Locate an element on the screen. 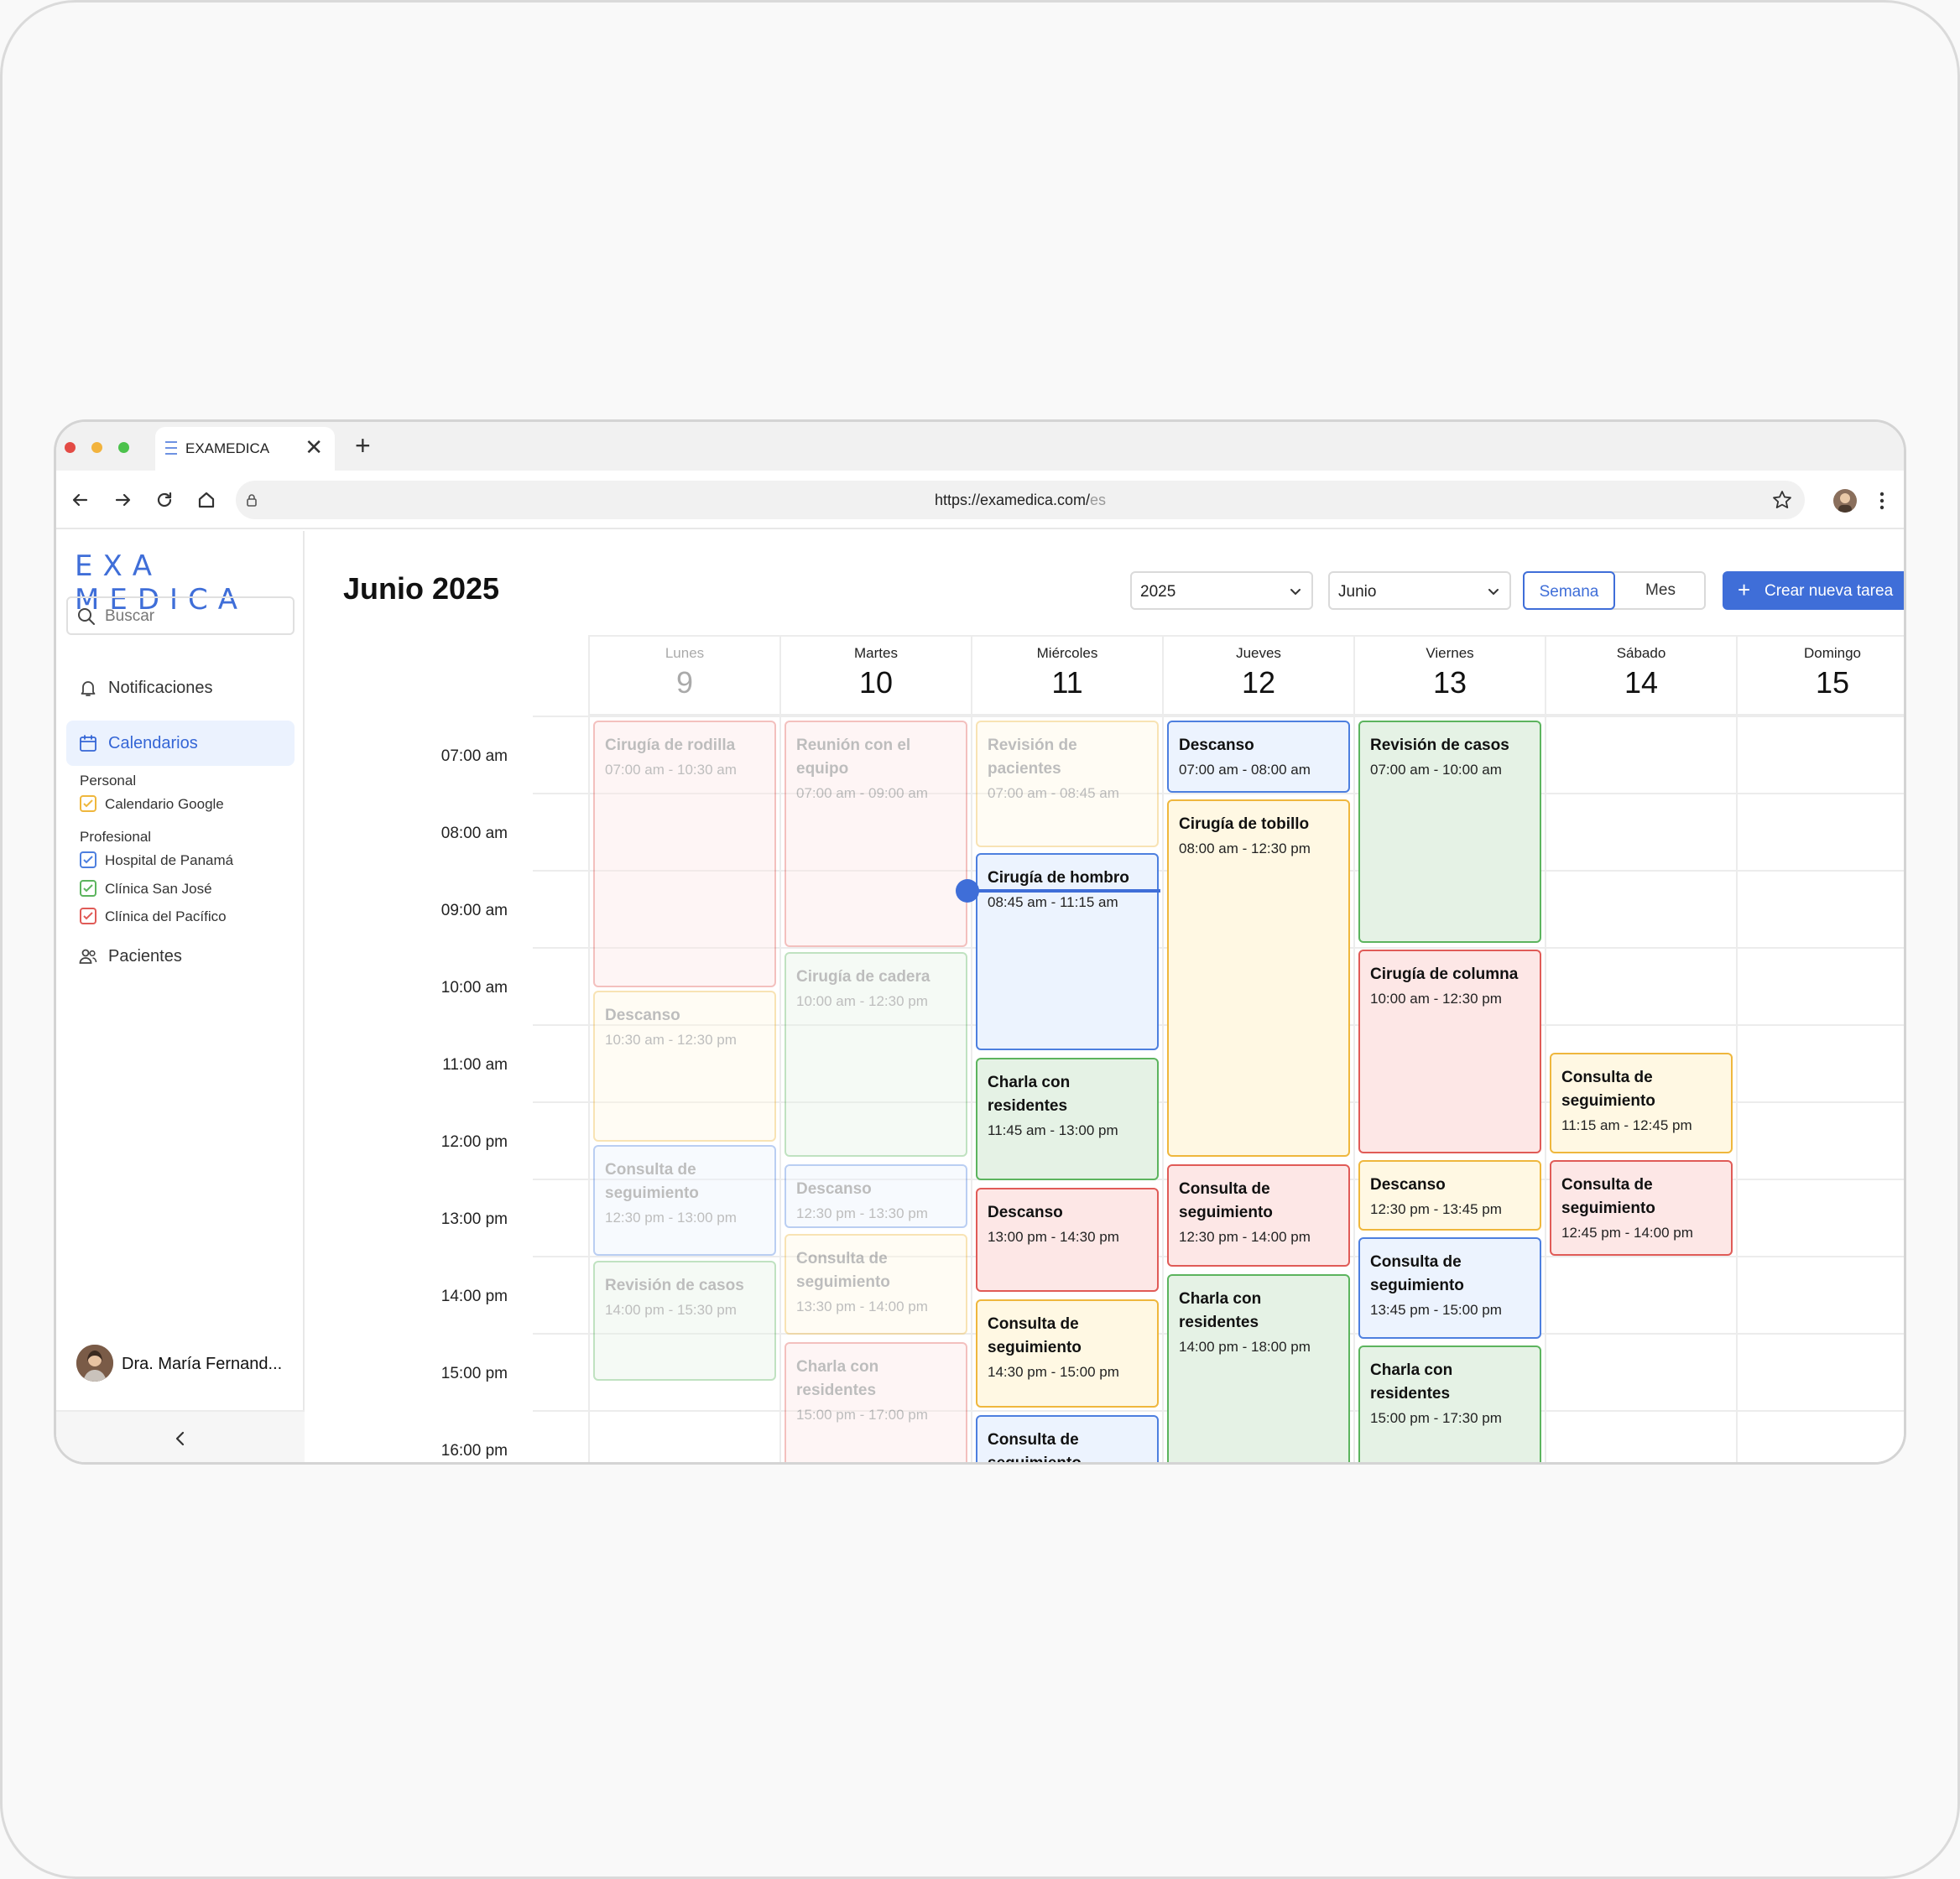 The image size is (1960, 1879). more-options-icon is located at coordinates (1882, 501).